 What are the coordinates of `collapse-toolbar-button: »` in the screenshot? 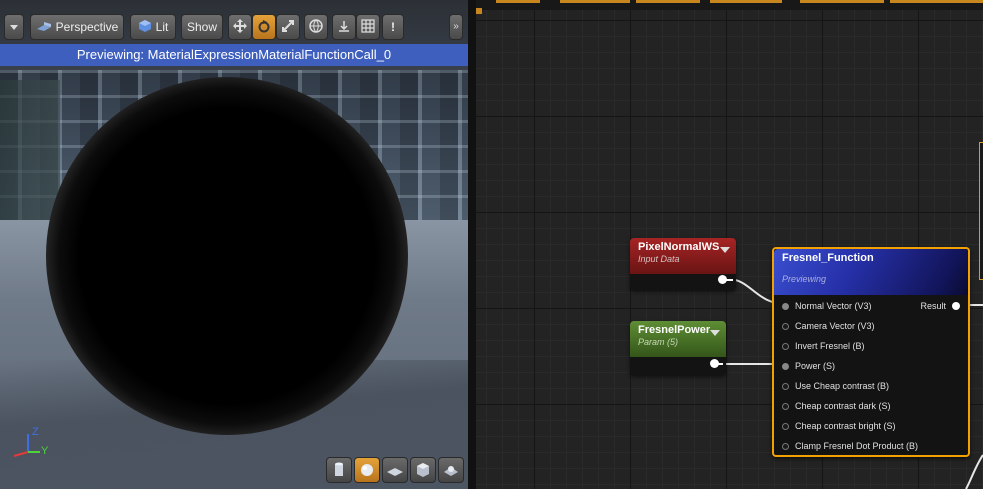 It's located at (456, 27).